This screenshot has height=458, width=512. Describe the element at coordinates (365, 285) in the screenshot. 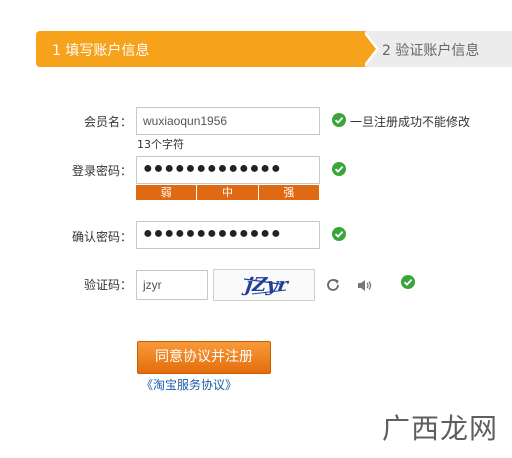

I see `speaker-icon` at that location.